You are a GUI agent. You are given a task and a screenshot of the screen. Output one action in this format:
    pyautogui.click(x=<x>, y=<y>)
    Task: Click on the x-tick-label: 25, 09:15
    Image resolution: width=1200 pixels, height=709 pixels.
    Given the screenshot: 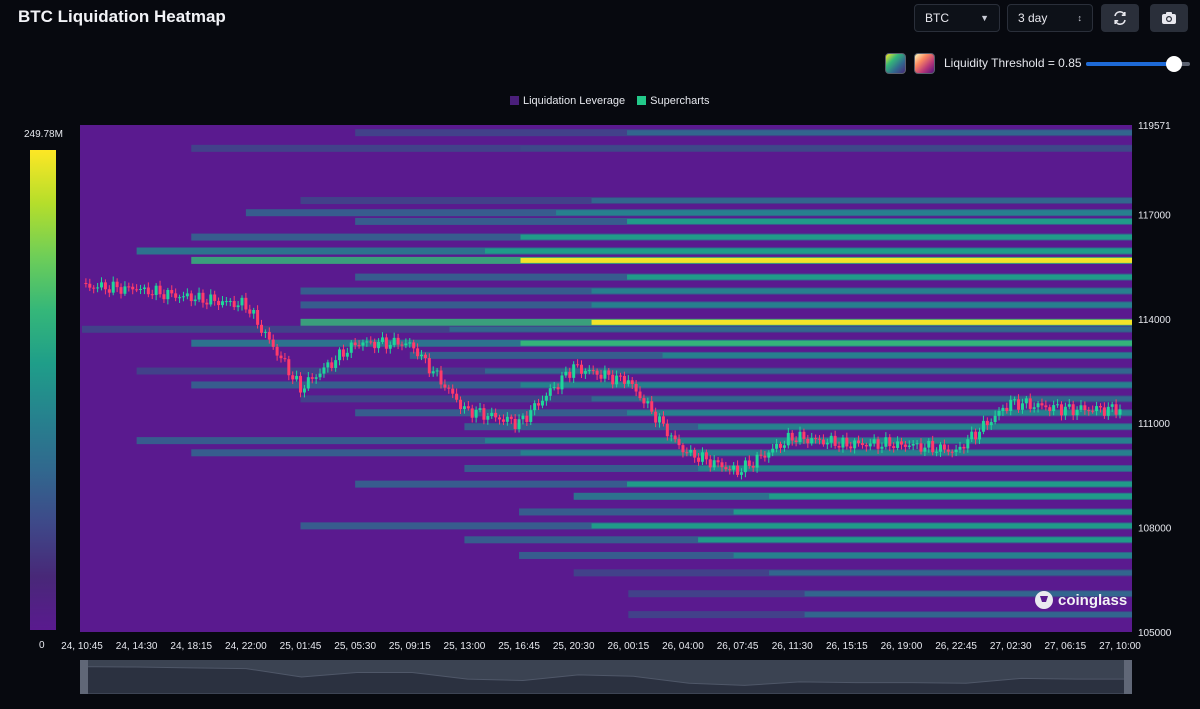 What is the action you would take?
    pyautogui.click(x=410, y=646)
    